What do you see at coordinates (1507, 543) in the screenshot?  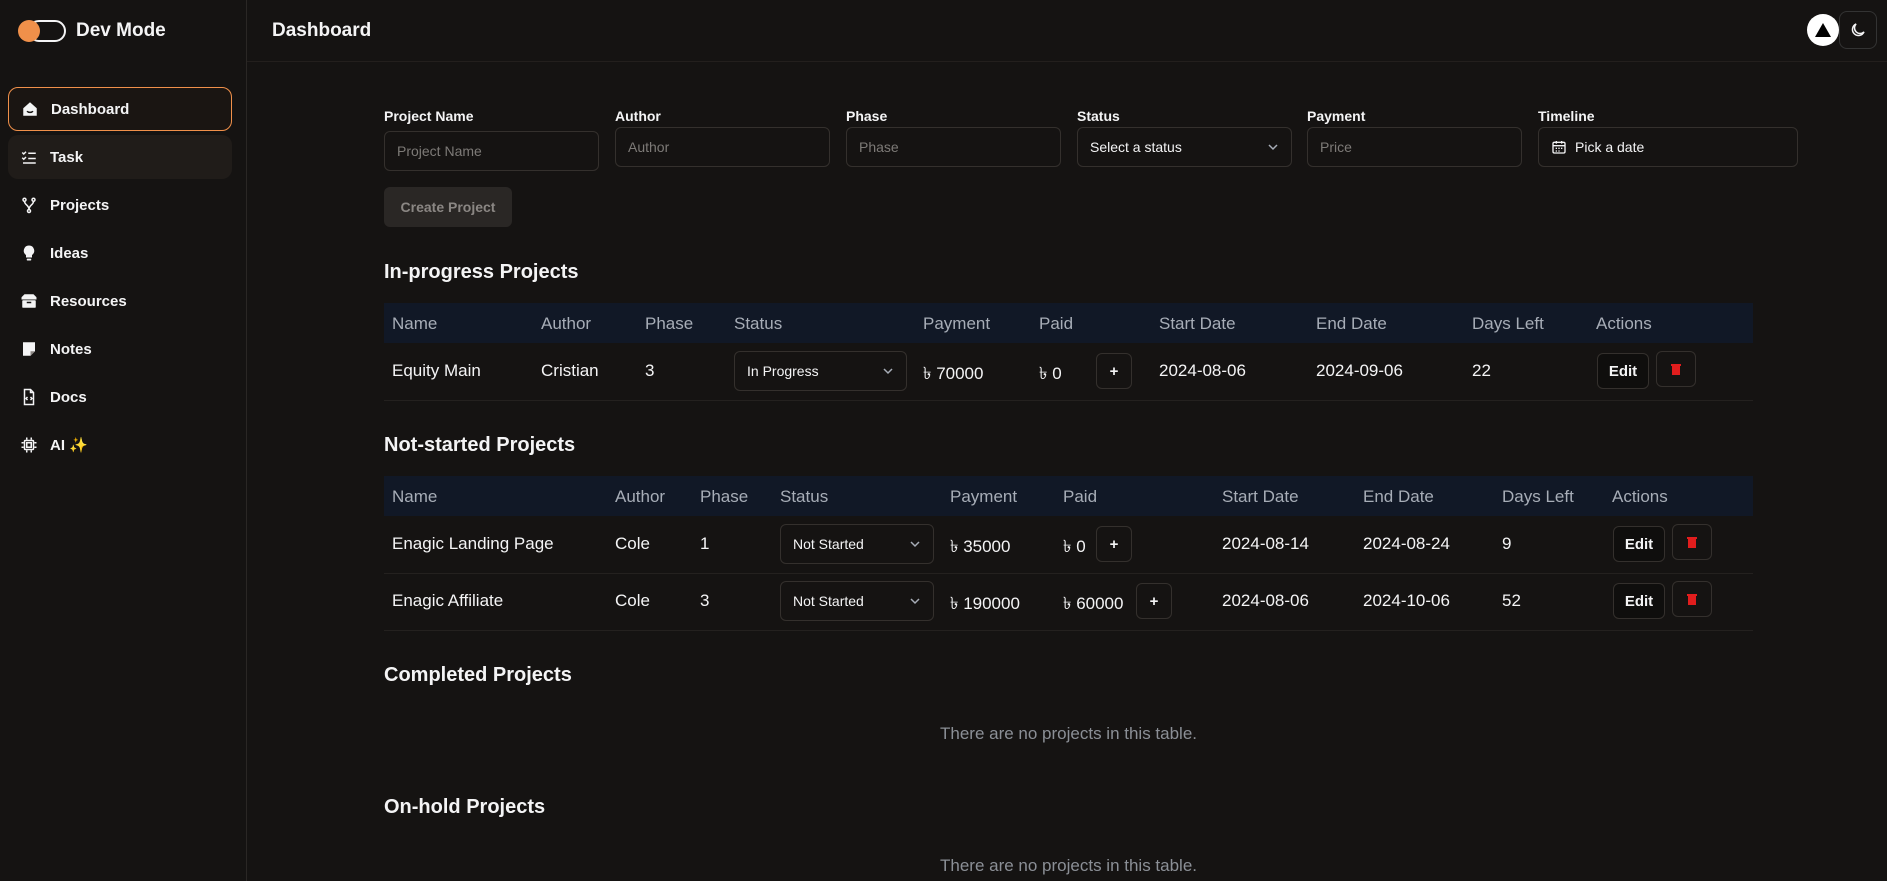 I see `days-left: 9` at bounding box center [1507, 543].